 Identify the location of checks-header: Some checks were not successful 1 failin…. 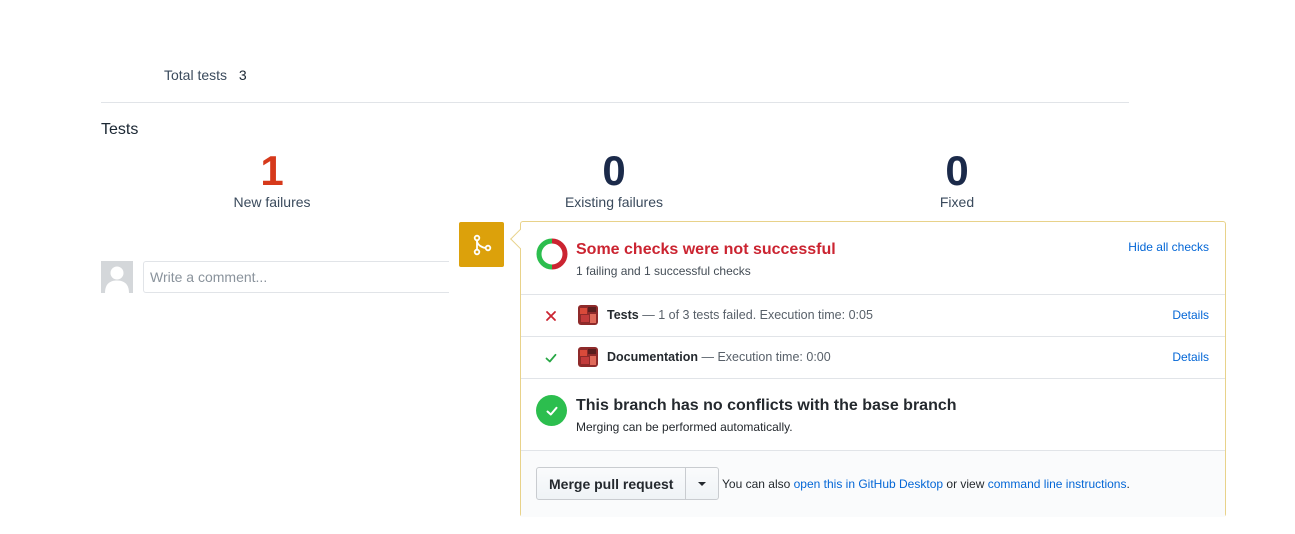
(873, 258).